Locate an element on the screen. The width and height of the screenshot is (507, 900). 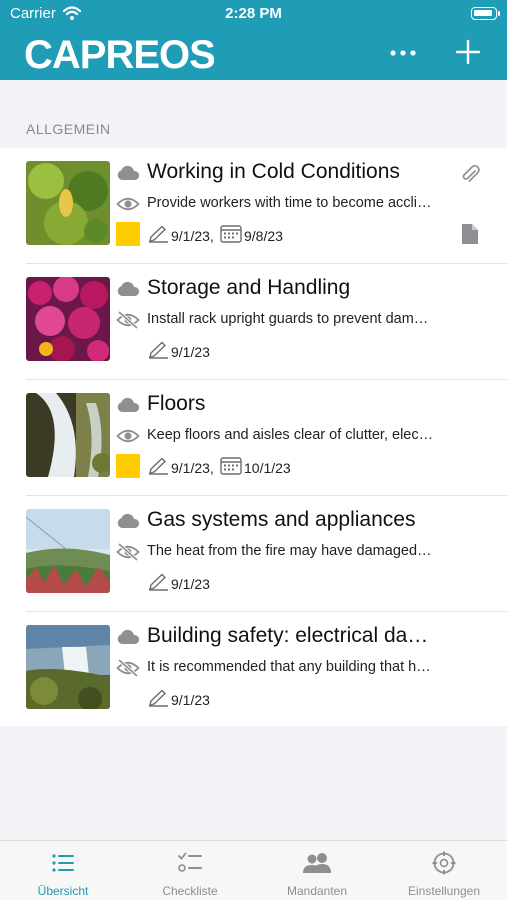
users-icon is located at coordinates (317, 863).